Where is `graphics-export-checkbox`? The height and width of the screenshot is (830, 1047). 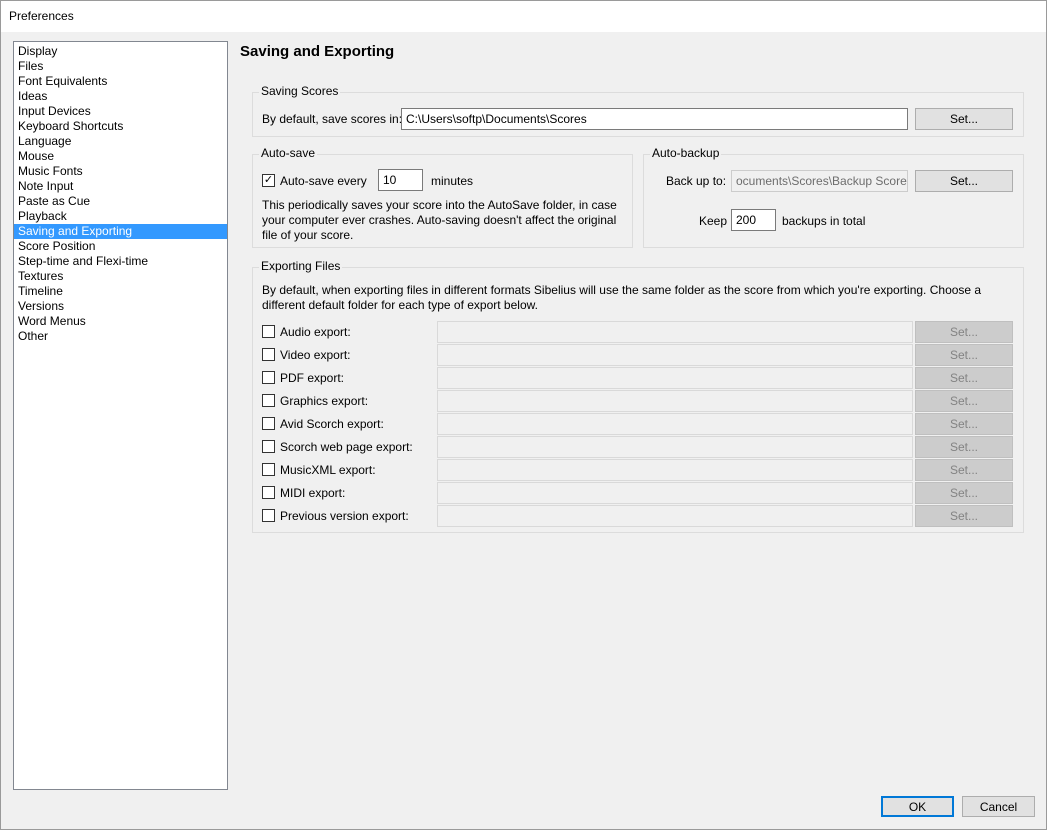 graphics-export-checkbox is located at coordinates (268, 400).